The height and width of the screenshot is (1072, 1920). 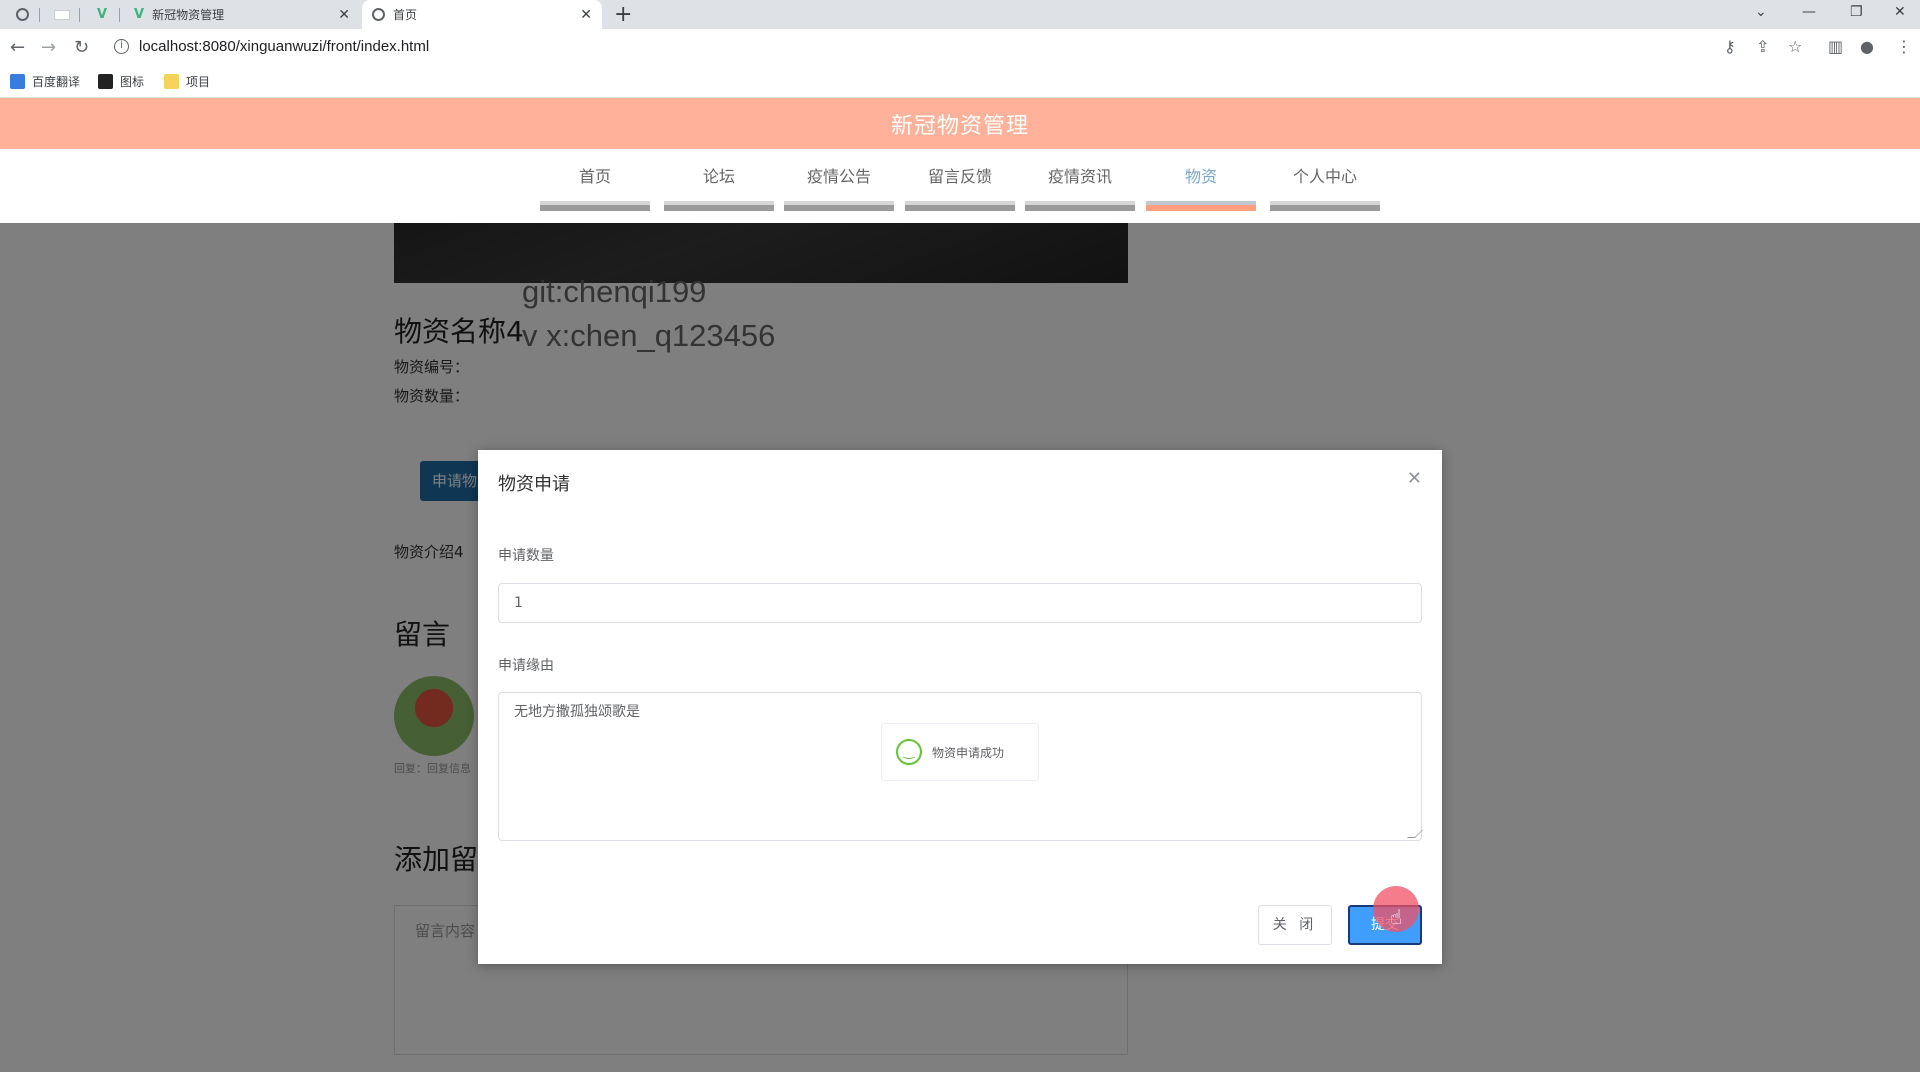 What do you see at coordinates (1795, 46) in the screenshot?
I see `star-icon: ☆` at bounding box center [1795, 46].